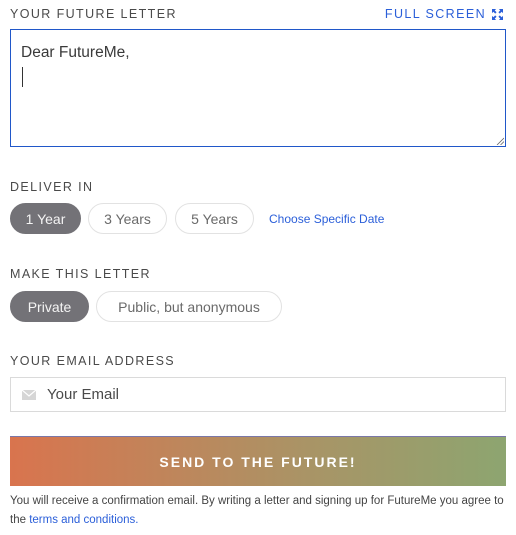 This screenshot has width=516, height=535. Describe the element at coordinates (29, 395) in the screenshot. I see `envelope-icon` at that location.